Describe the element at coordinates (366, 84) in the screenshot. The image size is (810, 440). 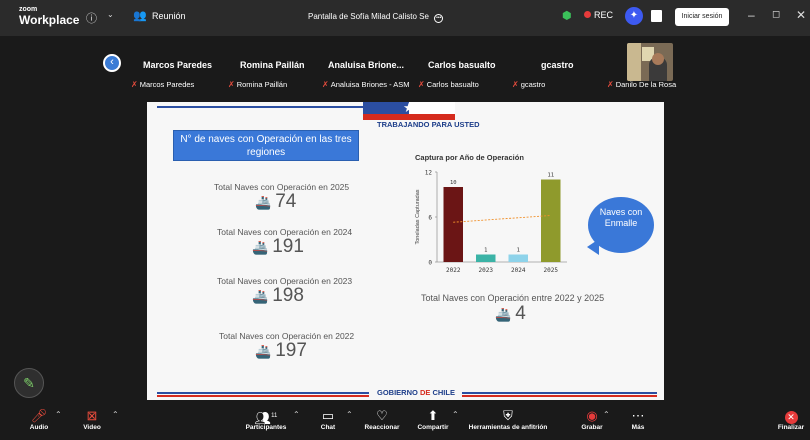
I see `participant-label: ✗ Analuisa Briones - ASM` at that location.